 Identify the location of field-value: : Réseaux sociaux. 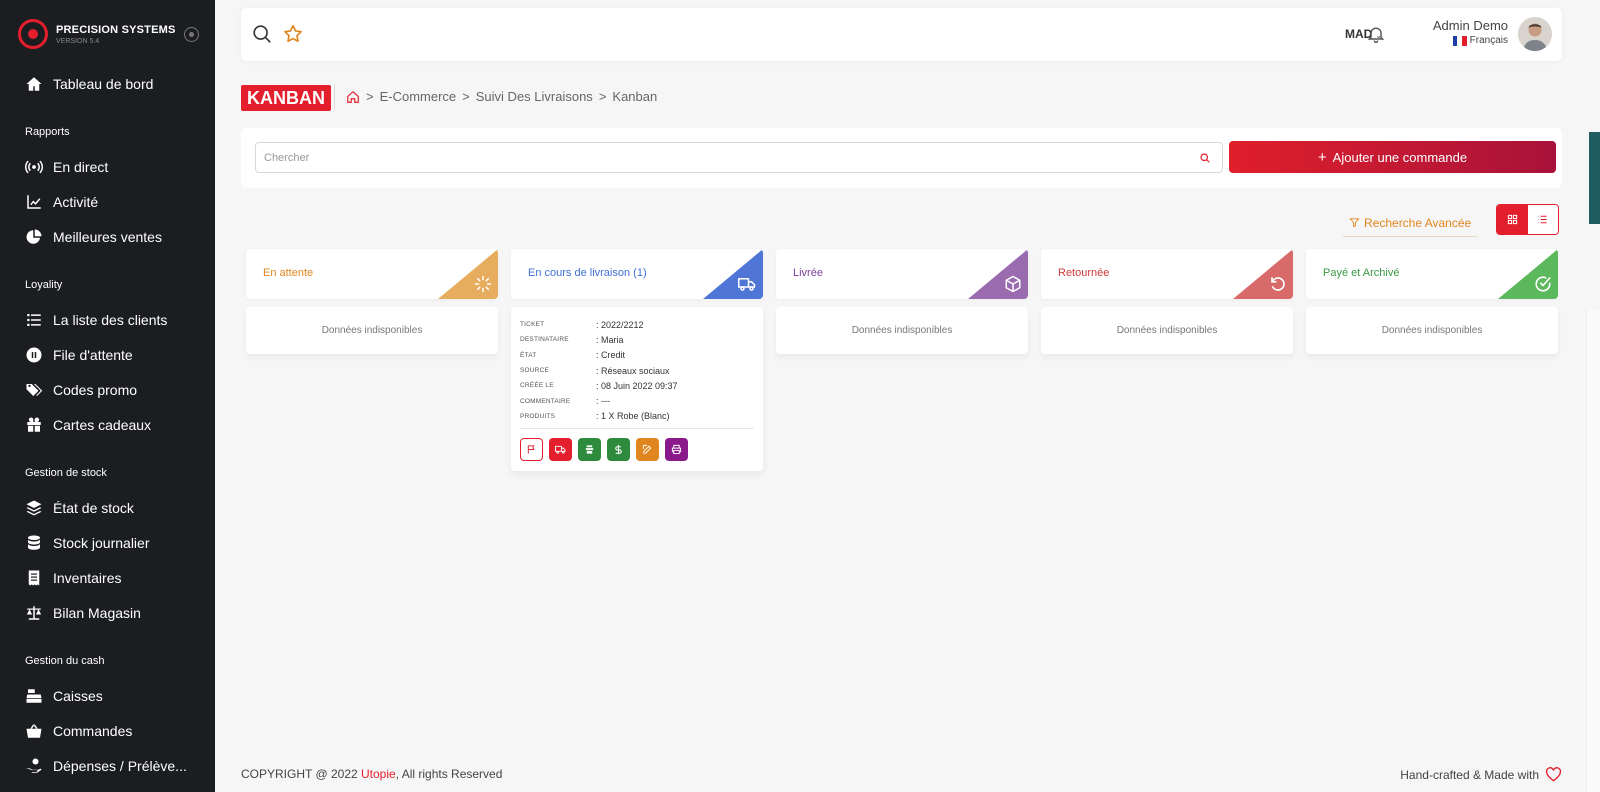
(633, 370).